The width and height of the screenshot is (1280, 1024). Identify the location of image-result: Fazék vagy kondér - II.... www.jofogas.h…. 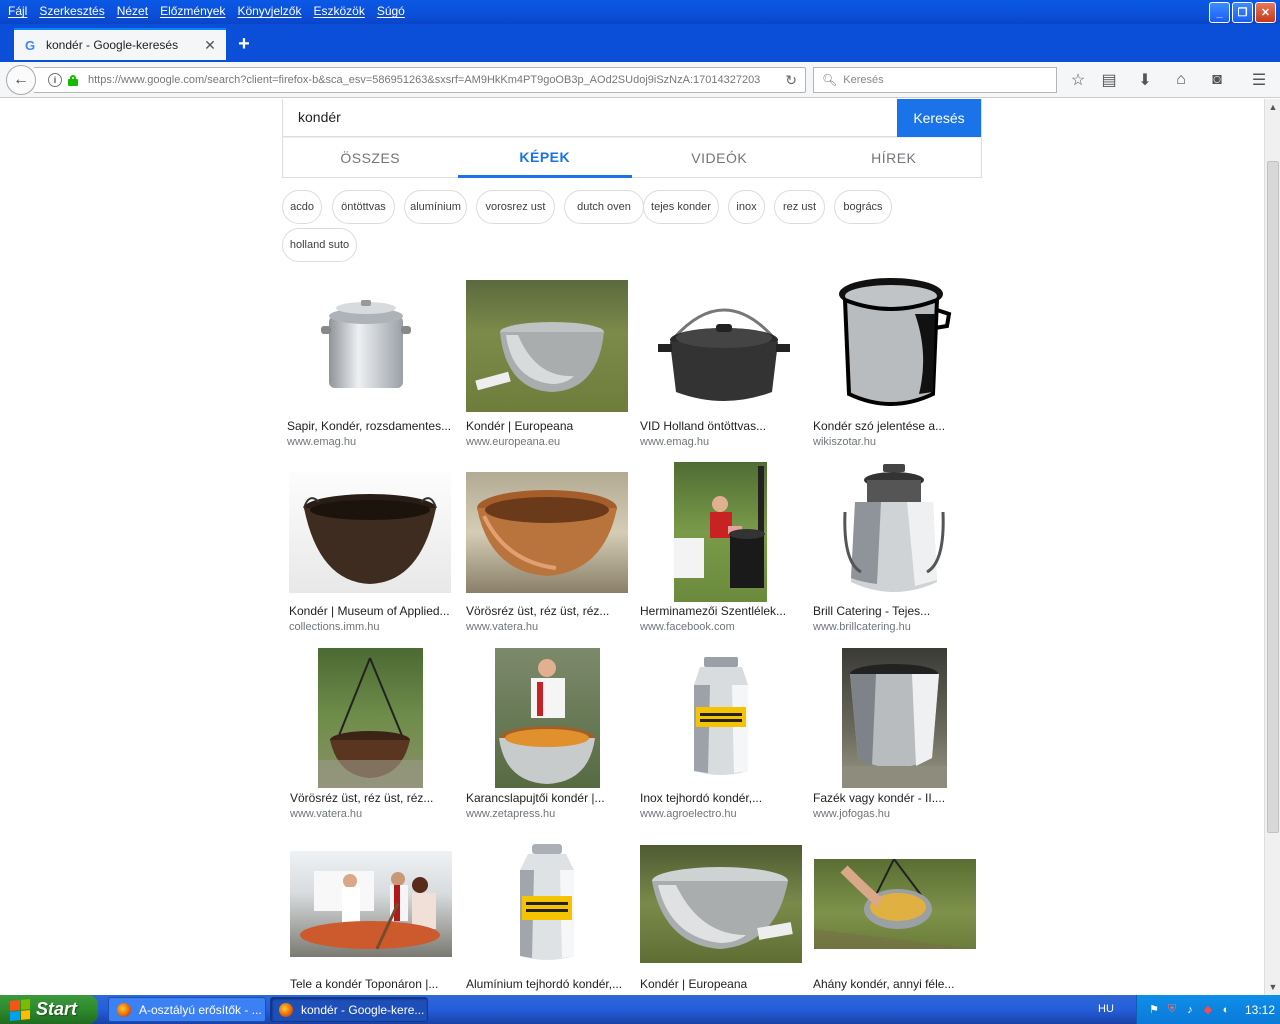
(899, 737).